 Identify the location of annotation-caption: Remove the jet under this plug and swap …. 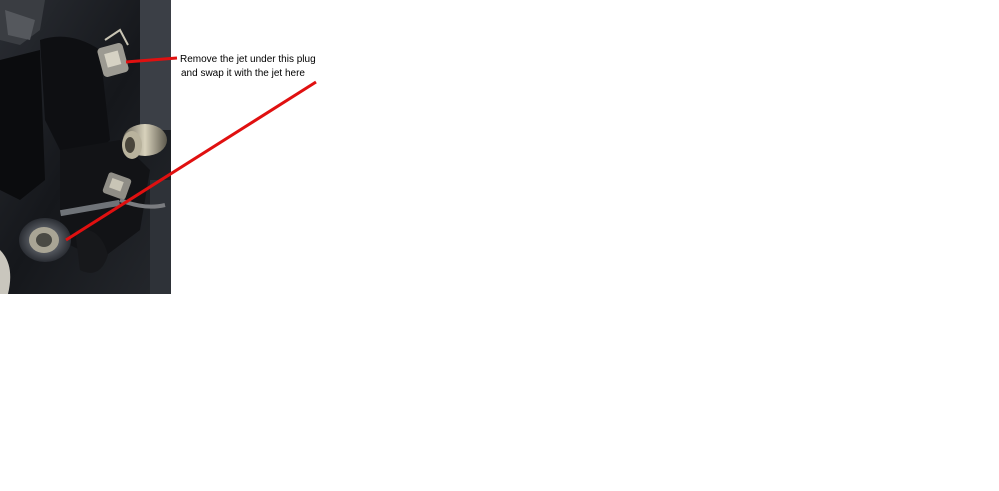
(248, 67).